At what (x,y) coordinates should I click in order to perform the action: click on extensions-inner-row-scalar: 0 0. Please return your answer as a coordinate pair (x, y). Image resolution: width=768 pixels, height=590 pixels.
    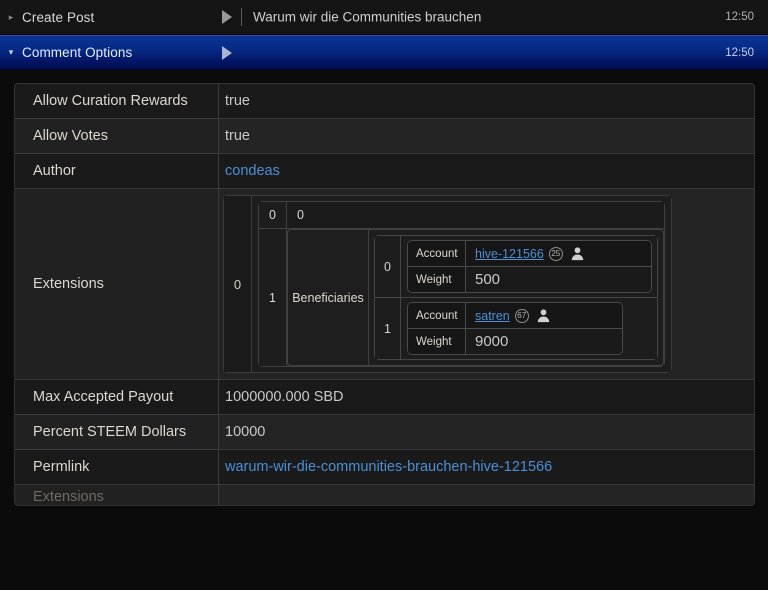
    Looking at the image, I should click on (461, 215).